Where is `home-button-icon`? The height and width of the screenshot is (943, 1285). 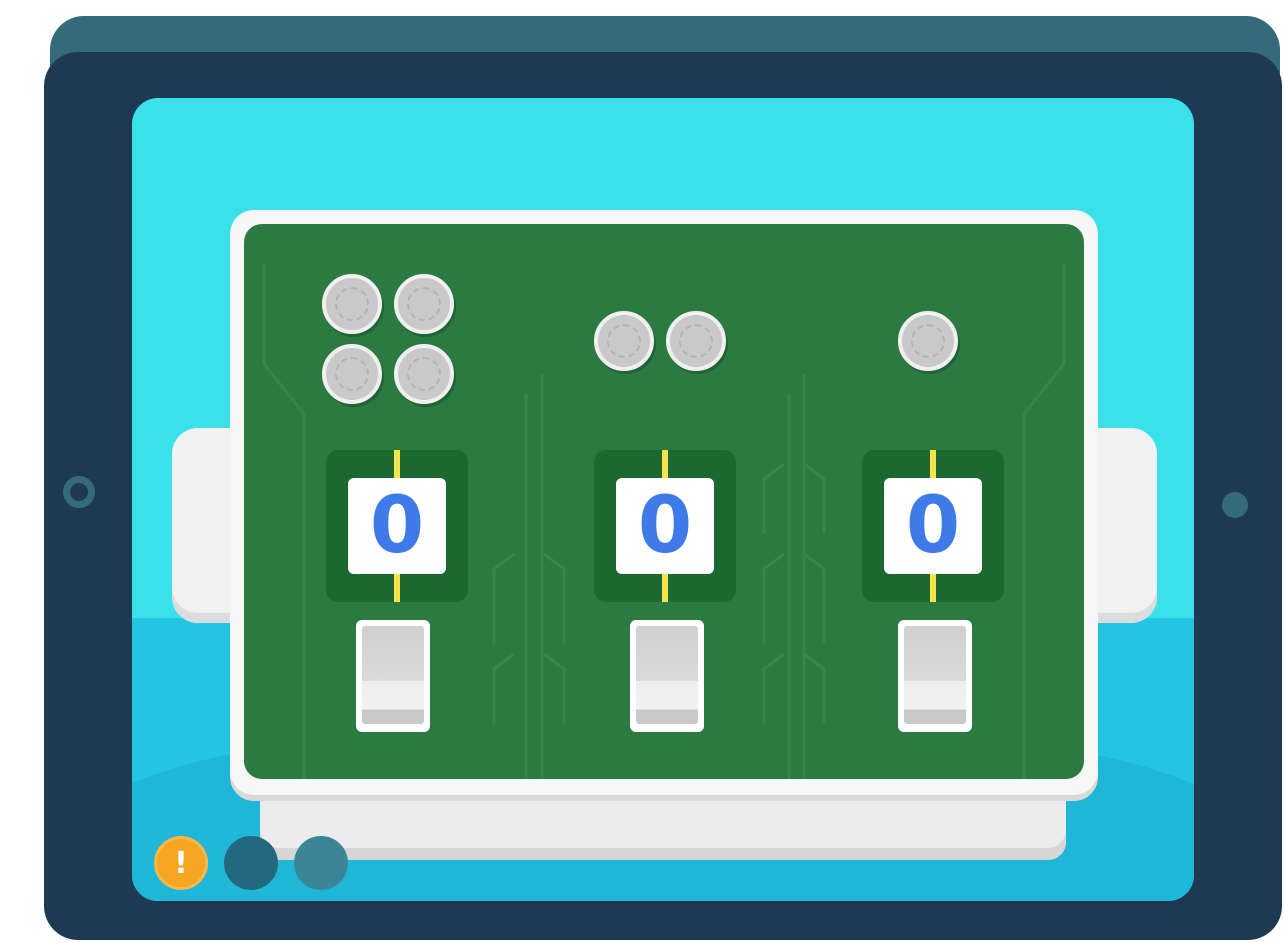
home-button-icon is located at coordinates (79, 492).